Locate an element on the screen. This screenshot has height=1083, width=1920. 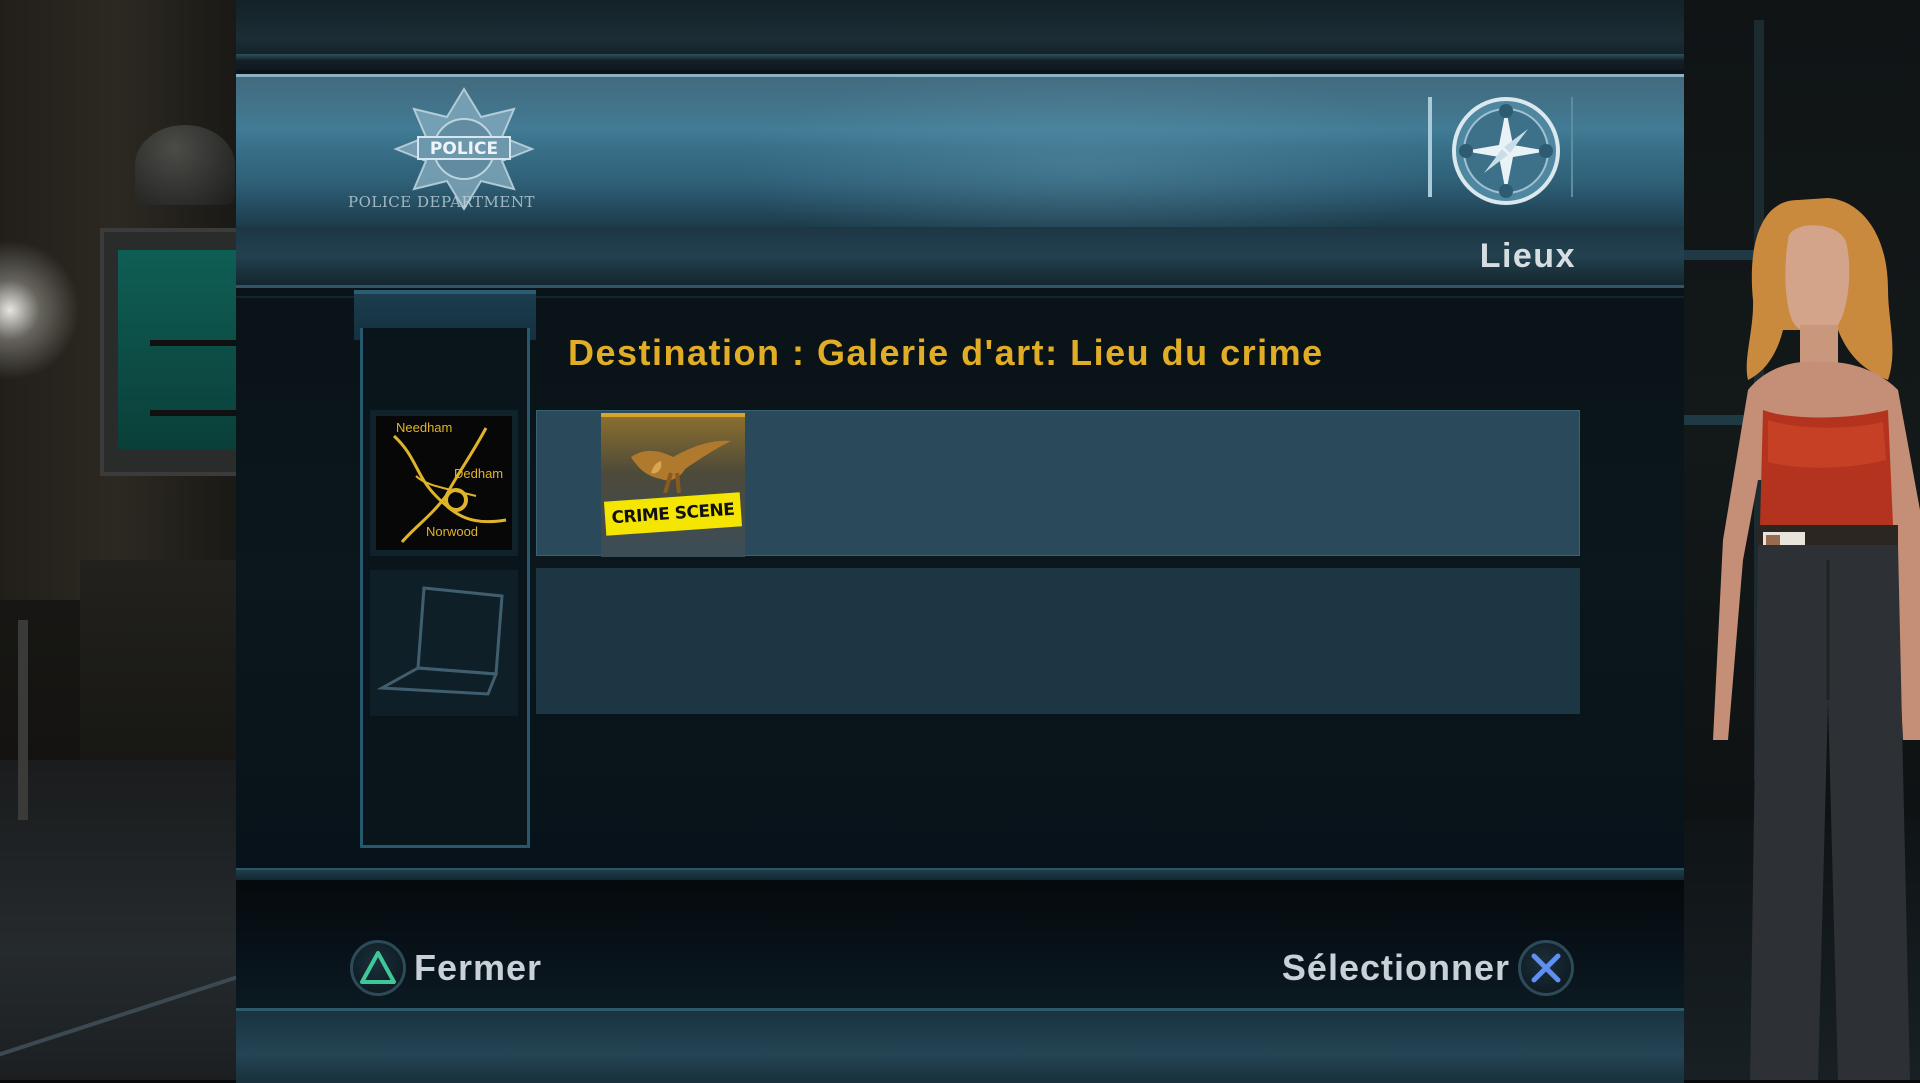
header-bar: POLICE POLICE DEPARTMENT is located at coordinates (960, 152).